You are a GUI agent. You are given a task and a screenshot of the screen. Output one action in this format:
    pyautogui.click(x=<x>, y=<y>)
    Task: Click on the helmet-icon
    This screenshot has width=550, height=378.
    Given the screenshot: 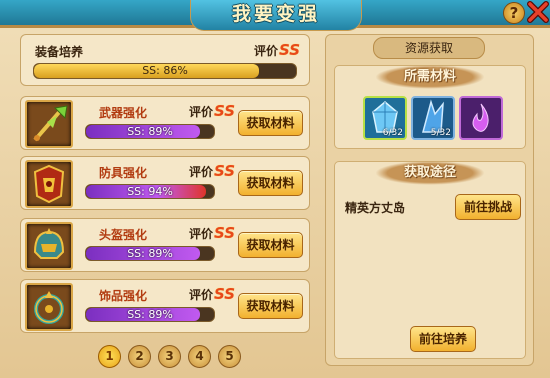 What is the action you would take?
    pyautogui.click(x=49, y=246)
    